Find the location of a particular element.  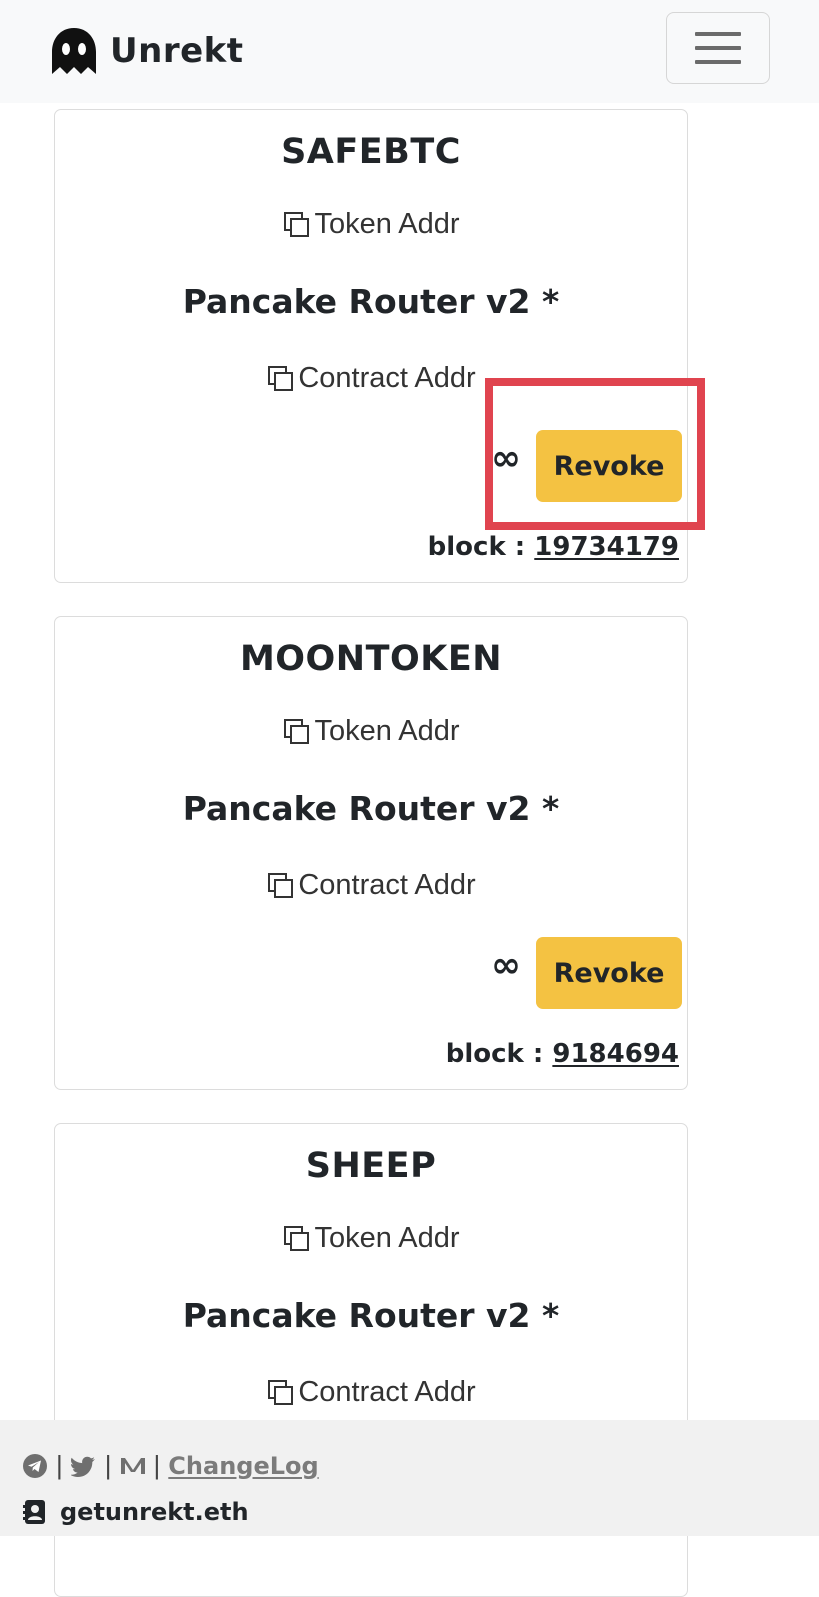

ens-name: getunrekt.eth is located at coordinates (154, 1512).